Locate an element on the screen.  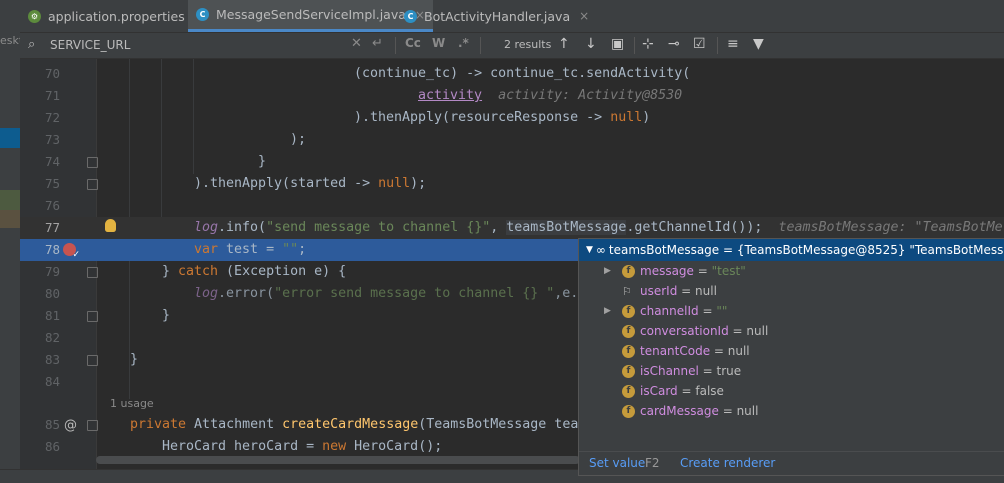
variable-row: ▶ f channelId = "" is located at coordinates (791, 311).